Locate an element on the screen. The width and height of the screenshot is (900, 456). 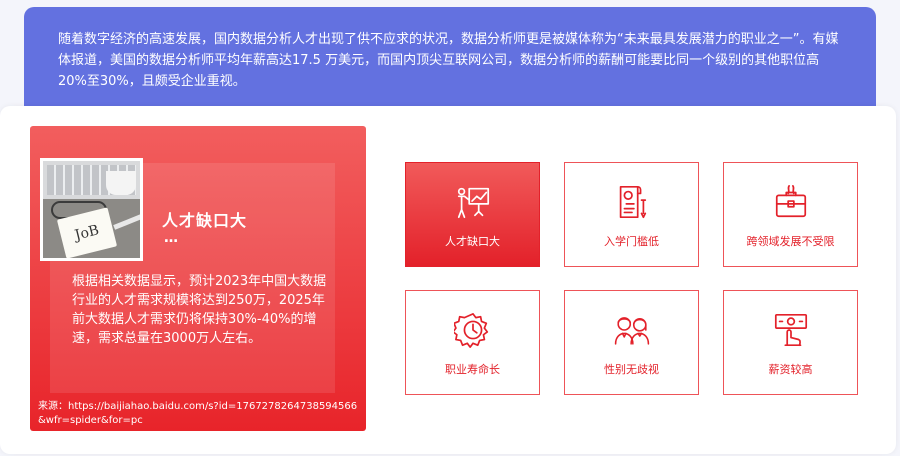
tile-cross-domain: 跨领域发展不受限 is located at coordinates (790, 214).